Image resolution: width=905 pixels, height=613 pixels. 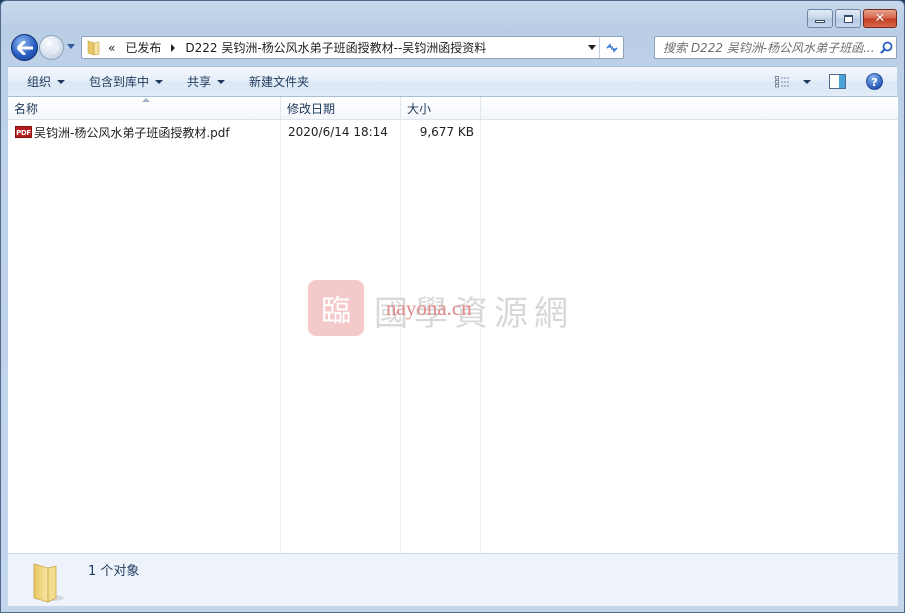 I want to click on column-header-name: 名称, so click(x=144, y=108).